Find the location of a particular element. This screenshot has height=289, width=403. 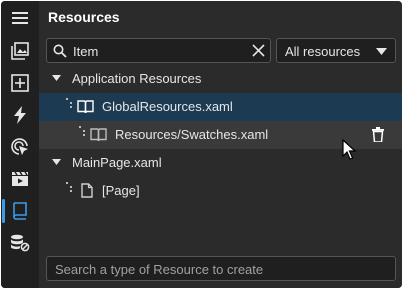

tree-item-label: [Page] is located at coordinates (121, 190).